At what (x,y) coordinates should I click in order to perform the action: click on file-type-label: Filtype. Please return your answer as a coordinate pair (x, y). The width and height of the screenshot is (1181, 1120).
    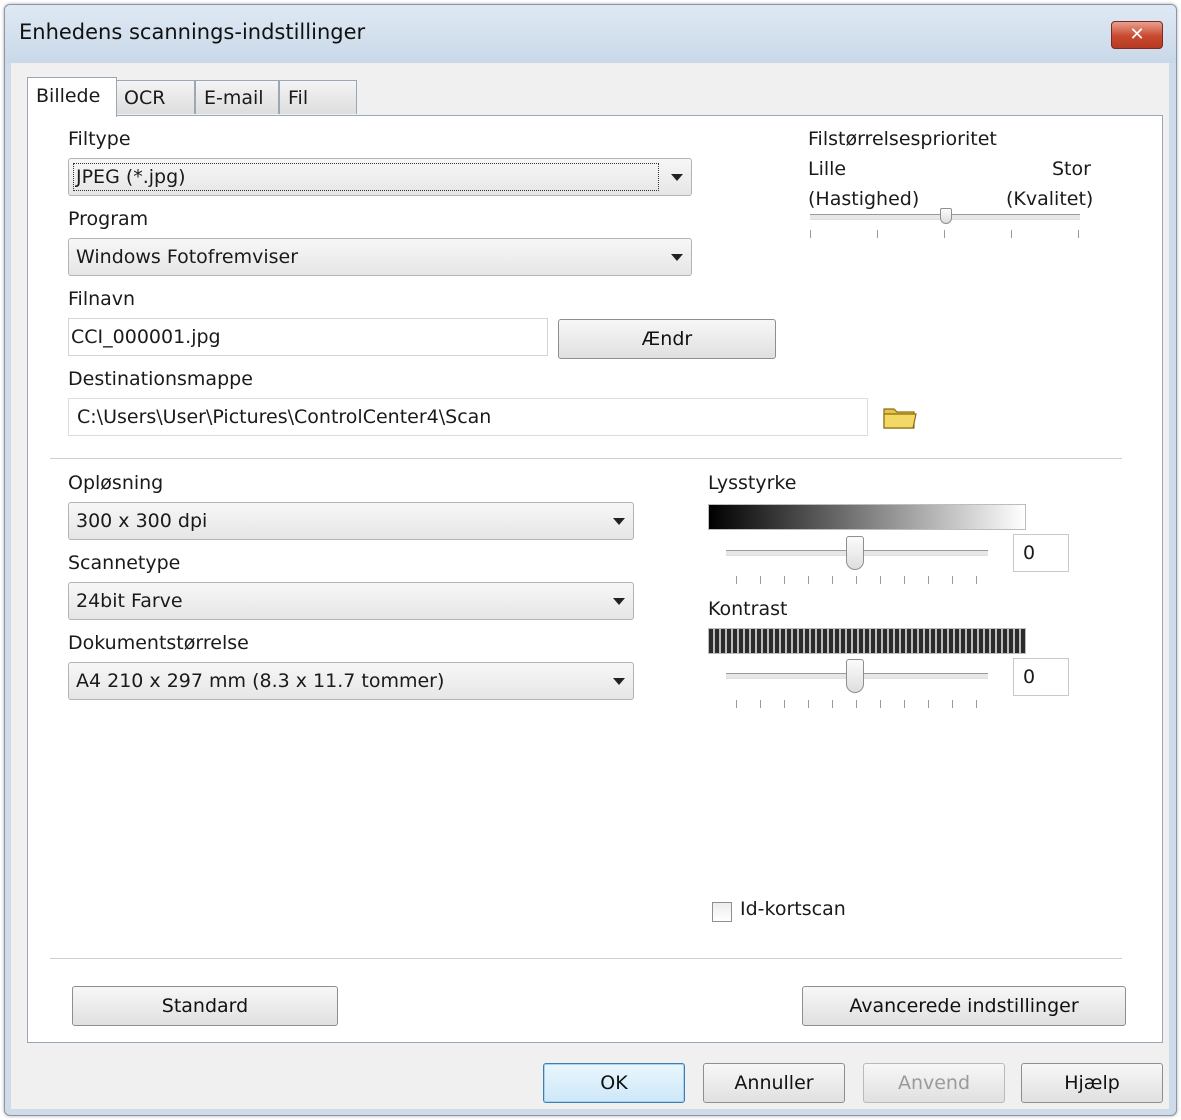
    Looking at the image, I should click on (99, 139).